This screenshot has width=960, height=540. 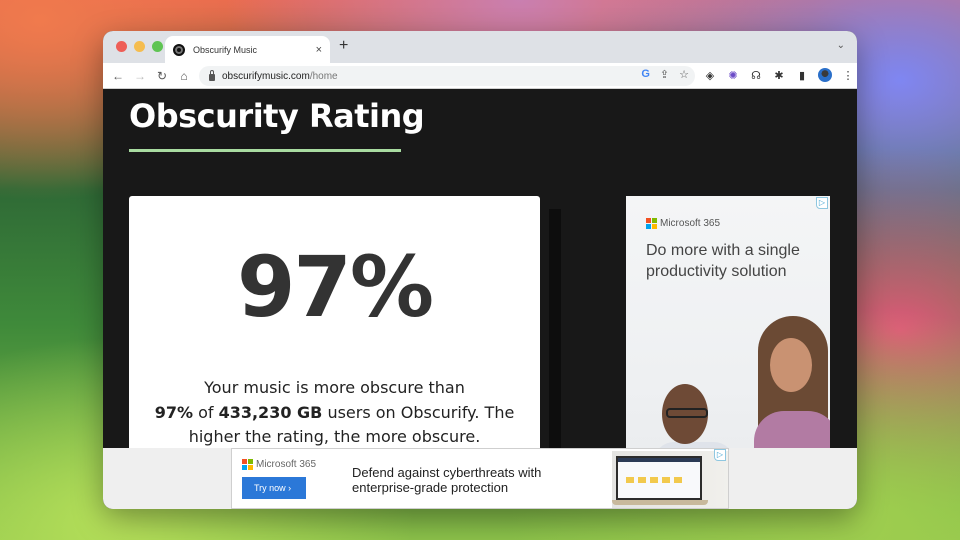 What do you see at coordinates (670, 479) in the screenshot?
I see `ad-laptop-image` at bounding box center [670, 479].